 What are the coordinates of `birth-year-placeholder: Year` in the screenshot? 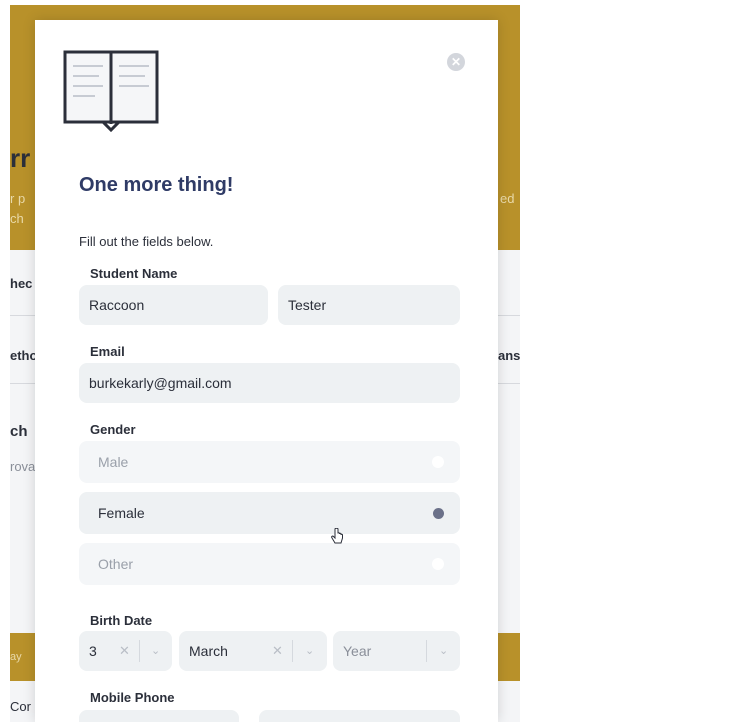 It's located at (357, 651).